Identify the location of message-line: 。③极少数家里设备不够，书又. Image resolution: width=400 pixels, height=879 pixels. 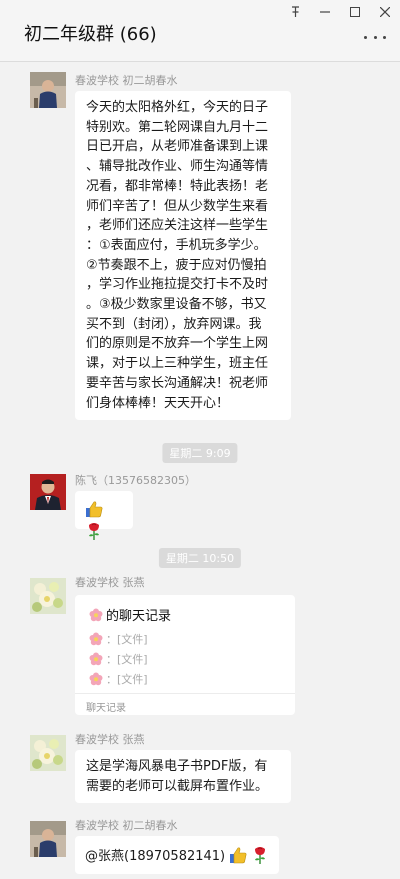
(176, 305).